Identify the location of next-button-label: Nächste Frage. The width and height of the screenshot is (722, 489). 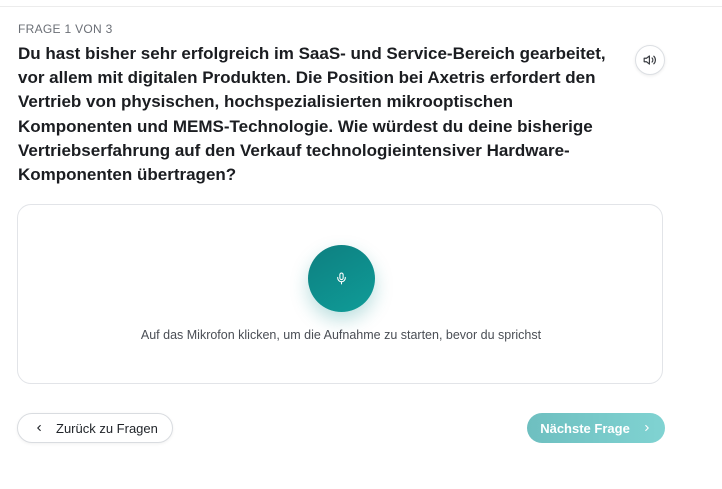
(585, 428).